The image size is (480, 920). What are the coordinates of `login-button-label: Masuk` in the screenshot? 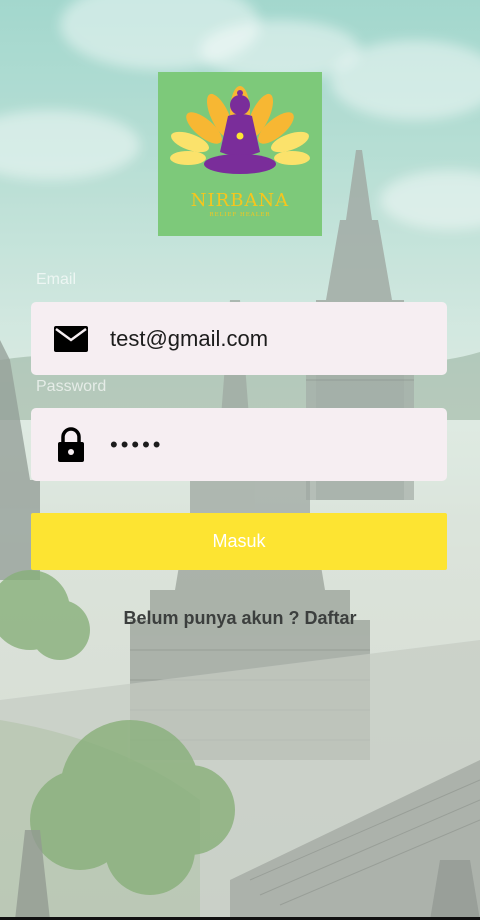 It's located at (239, 541).